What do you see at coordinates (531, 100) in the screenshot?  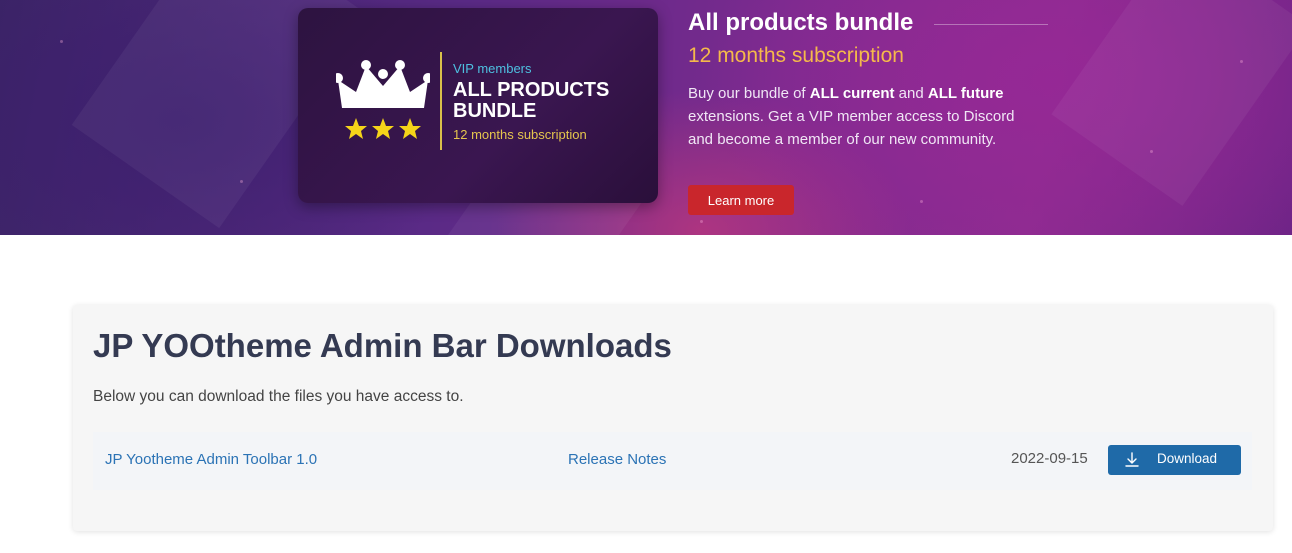 I see `card-title: ALL PRODUCTS BUNDLE` at bounding box center [531, 100].